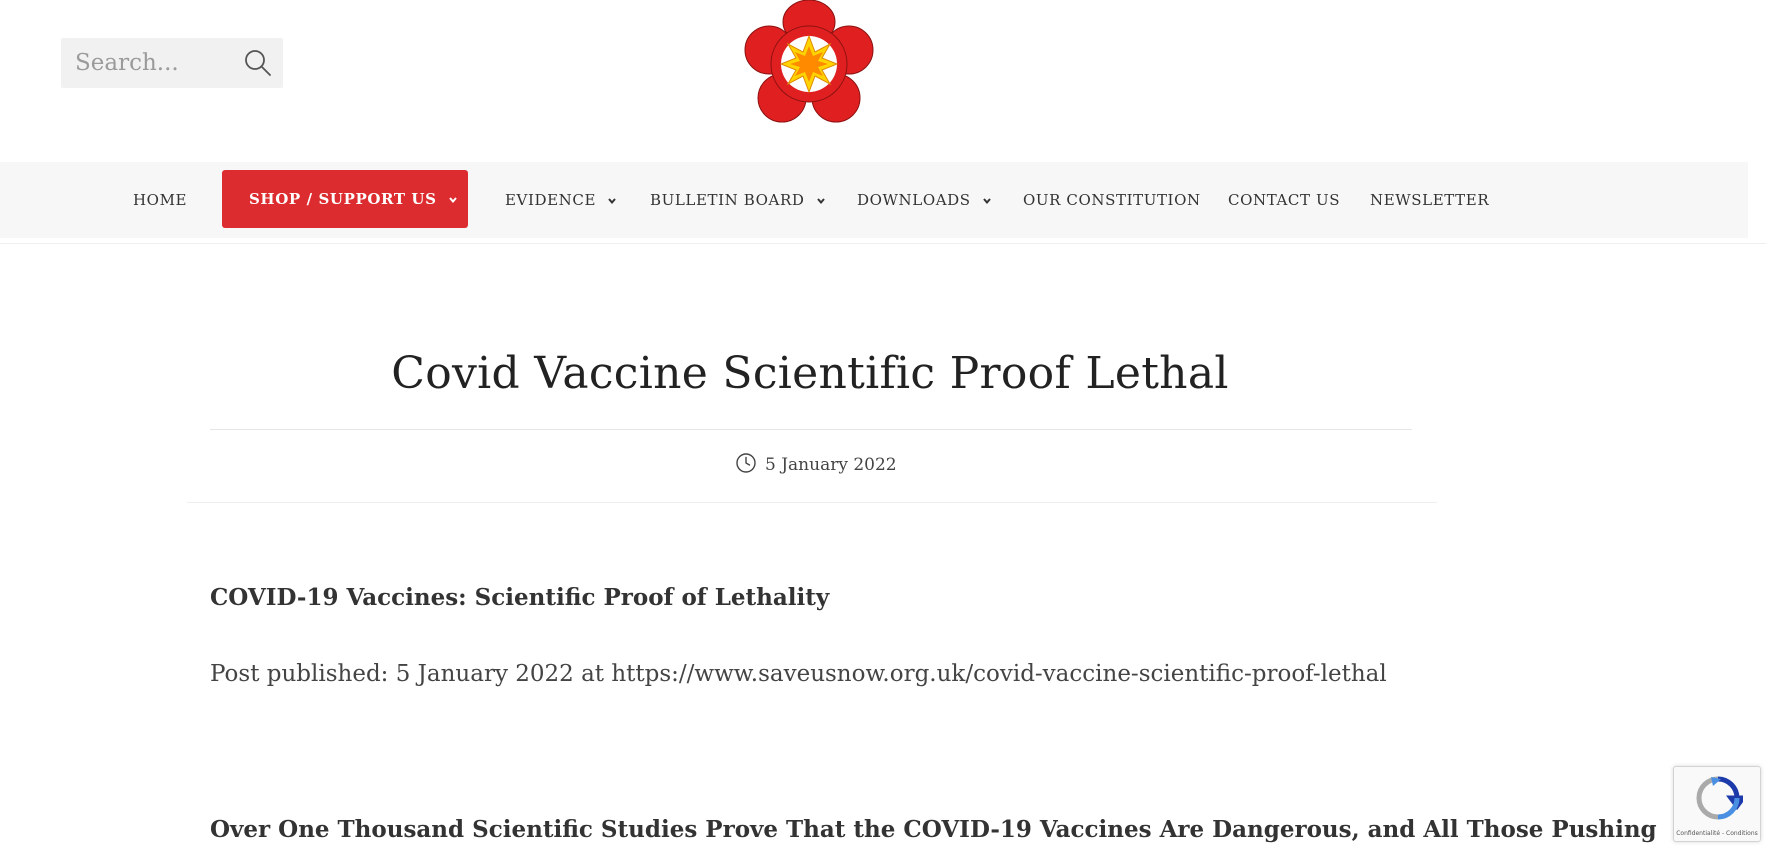 The image size is (1766, 848). I want to click on nav-shop-support: SHOP / SUPPORT US, so click(345, 199).